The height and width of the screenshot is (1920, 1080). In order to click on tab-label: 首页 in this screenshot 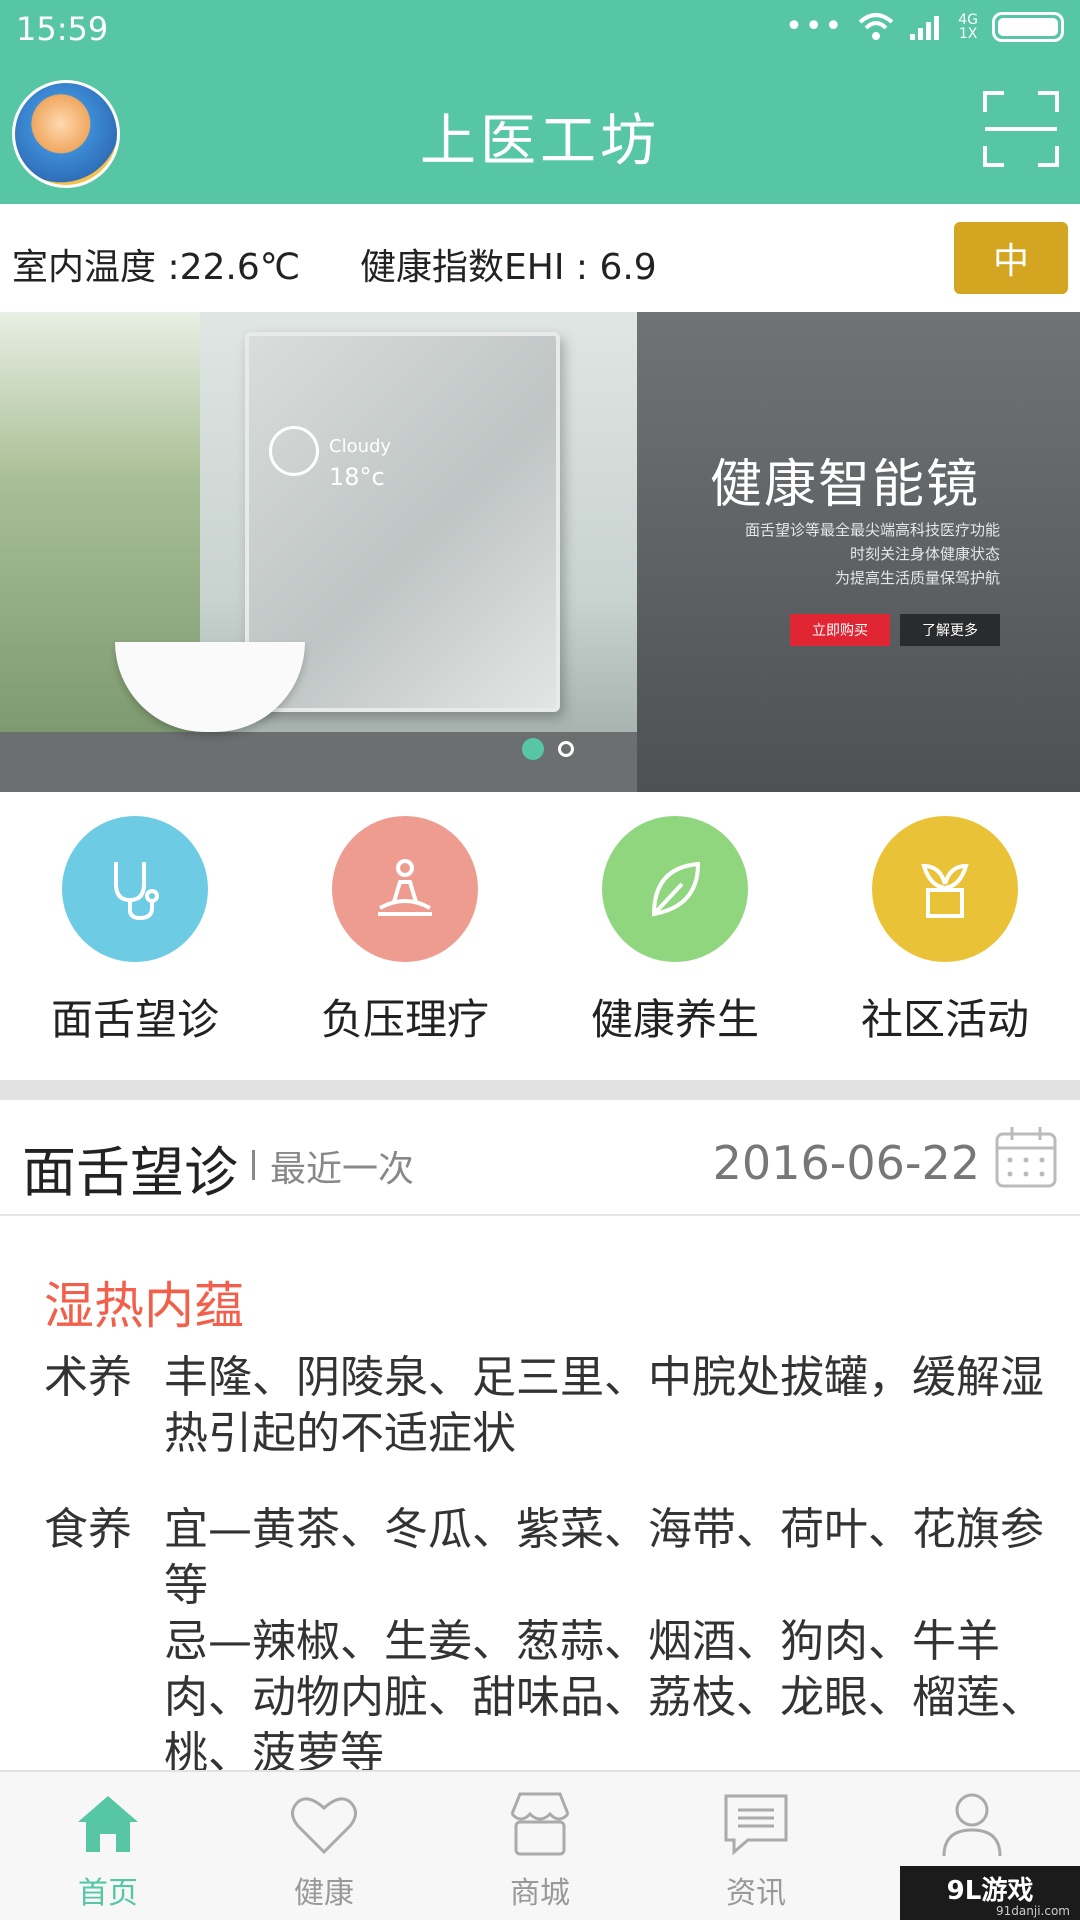, I will do `click(108, 1893)`.